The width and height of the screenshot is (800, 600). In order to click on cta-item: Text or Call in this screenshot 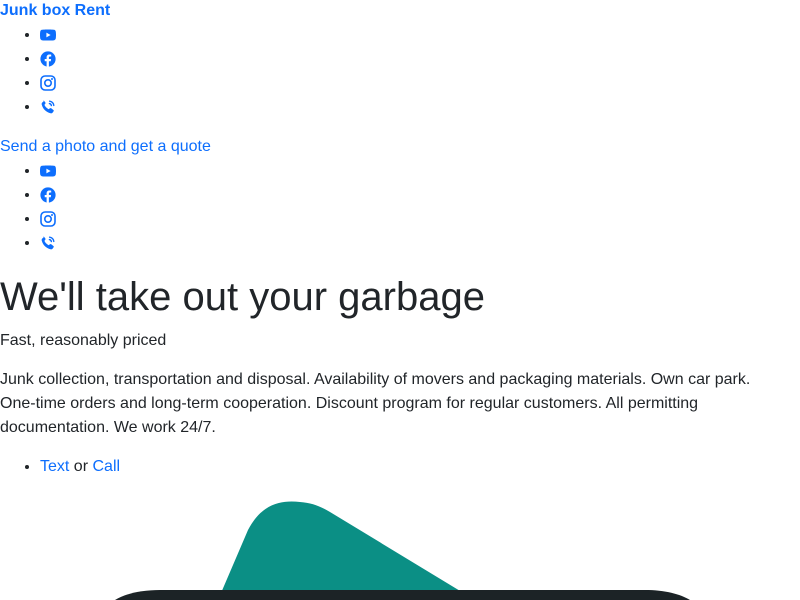, I will do `click(80, 467)`.